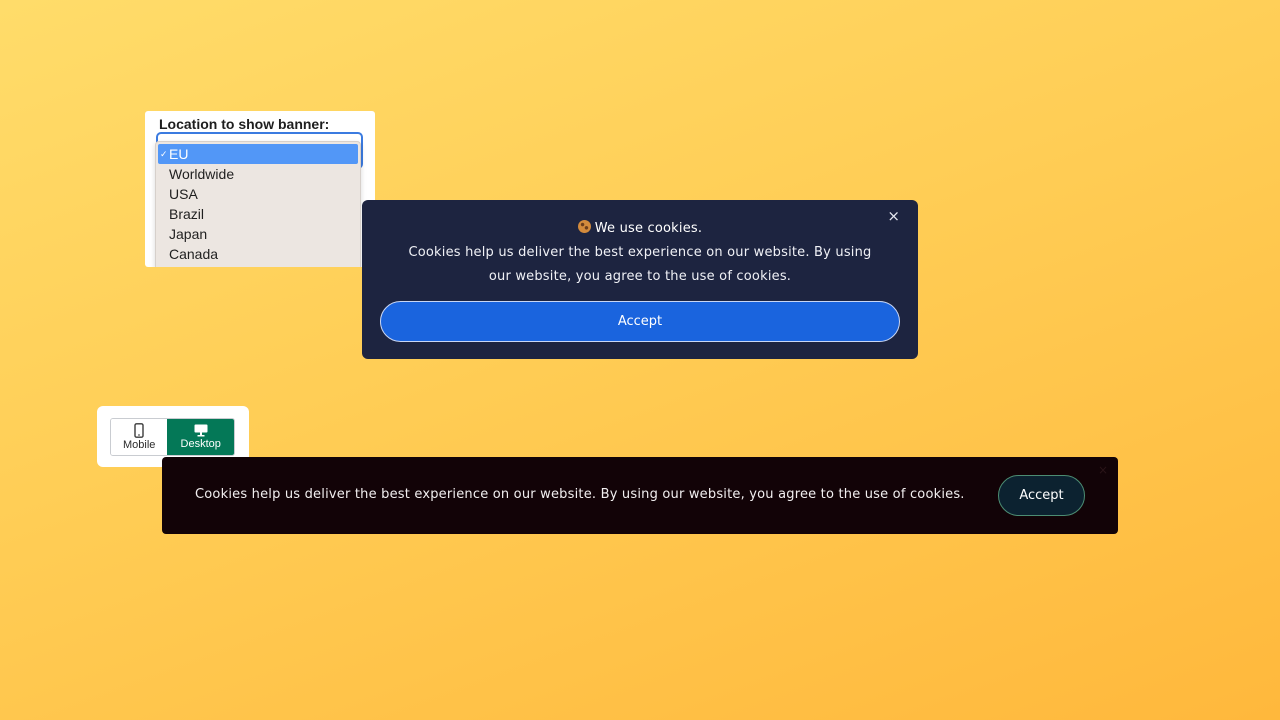  I want to click on location-select-label: Location to show banner:, so click(244, 124).